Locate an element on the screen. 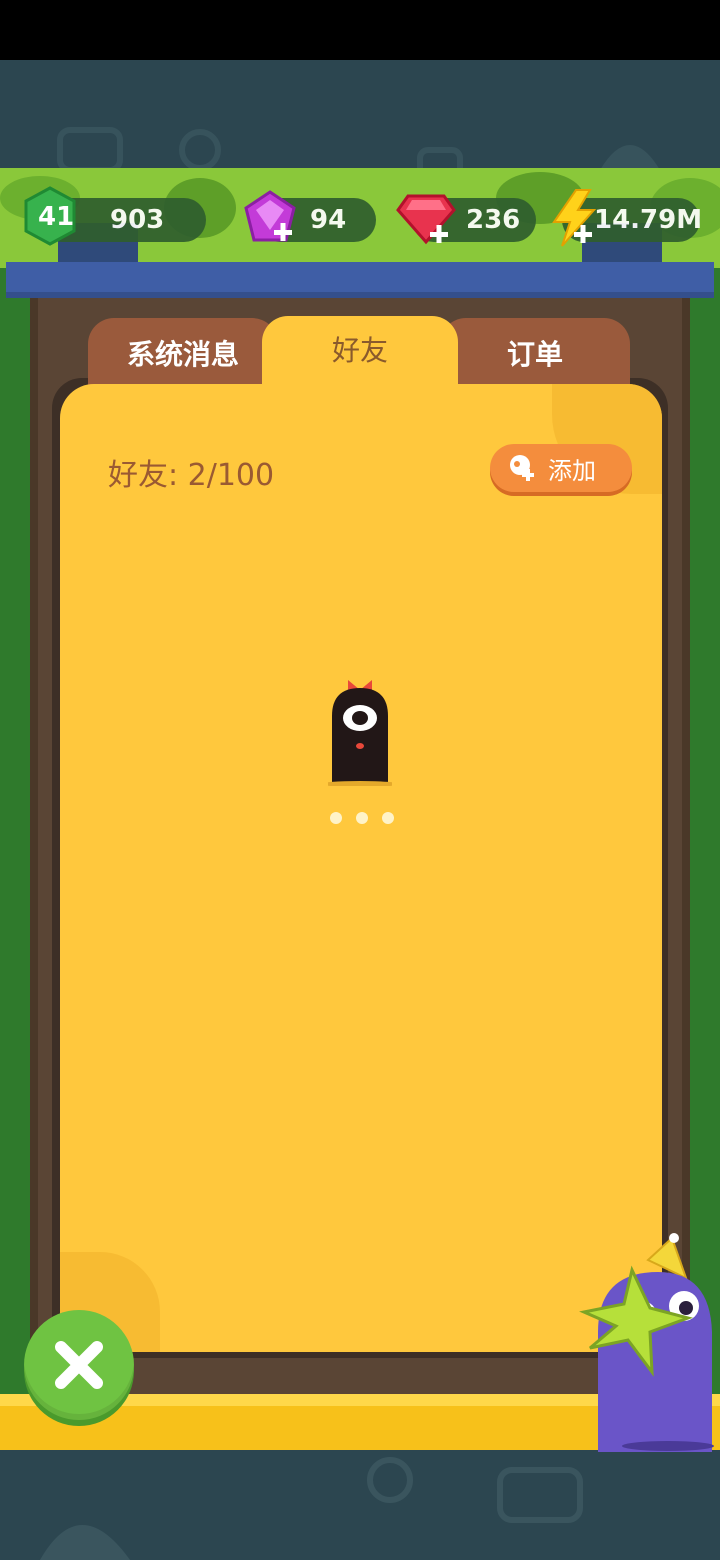  close-icon is located at coordinates (79, 1365).